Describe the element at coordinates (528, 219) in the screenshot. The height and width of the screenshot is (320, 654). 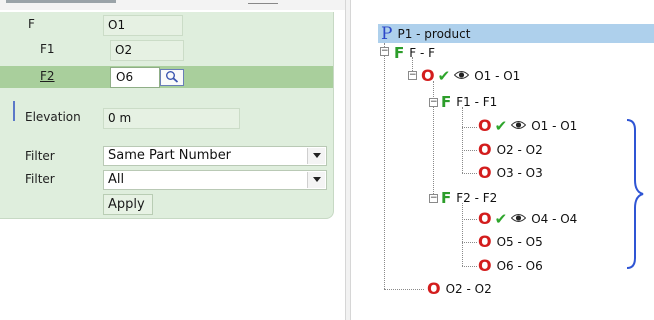
I see `tree-node-option: O ✔ O4 - O4` at that location.